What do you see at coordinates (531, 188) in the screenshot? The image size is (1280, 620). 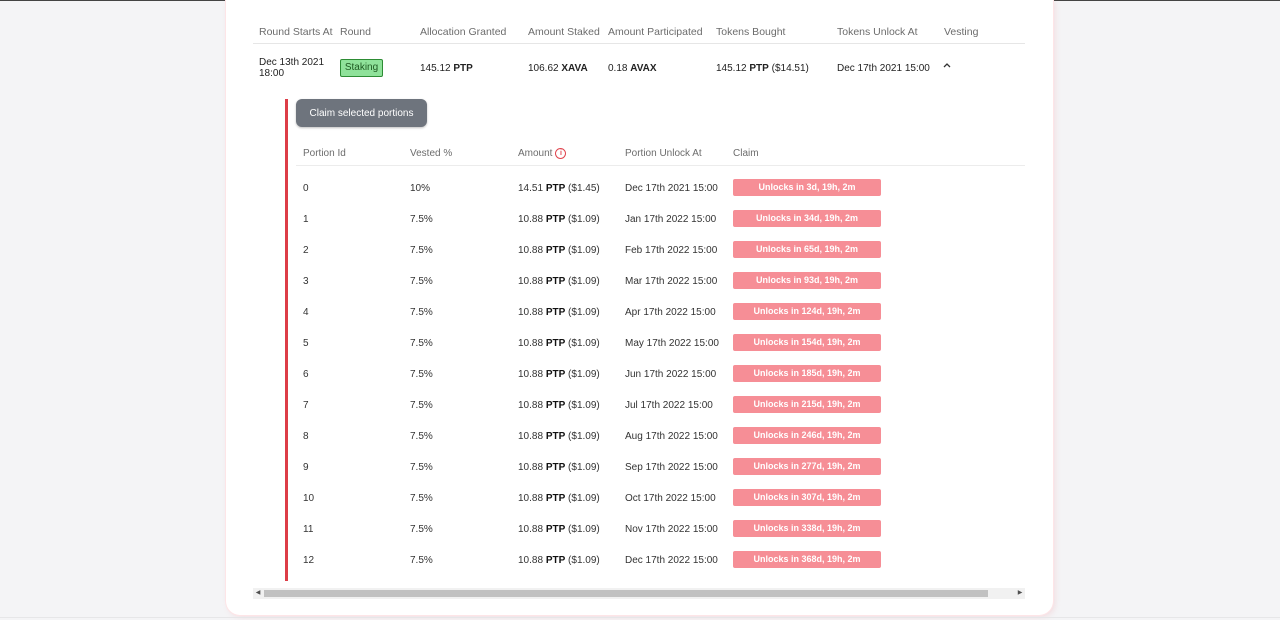 I see `portion-amount-value: 14.51` at bounding box center [531, 188].